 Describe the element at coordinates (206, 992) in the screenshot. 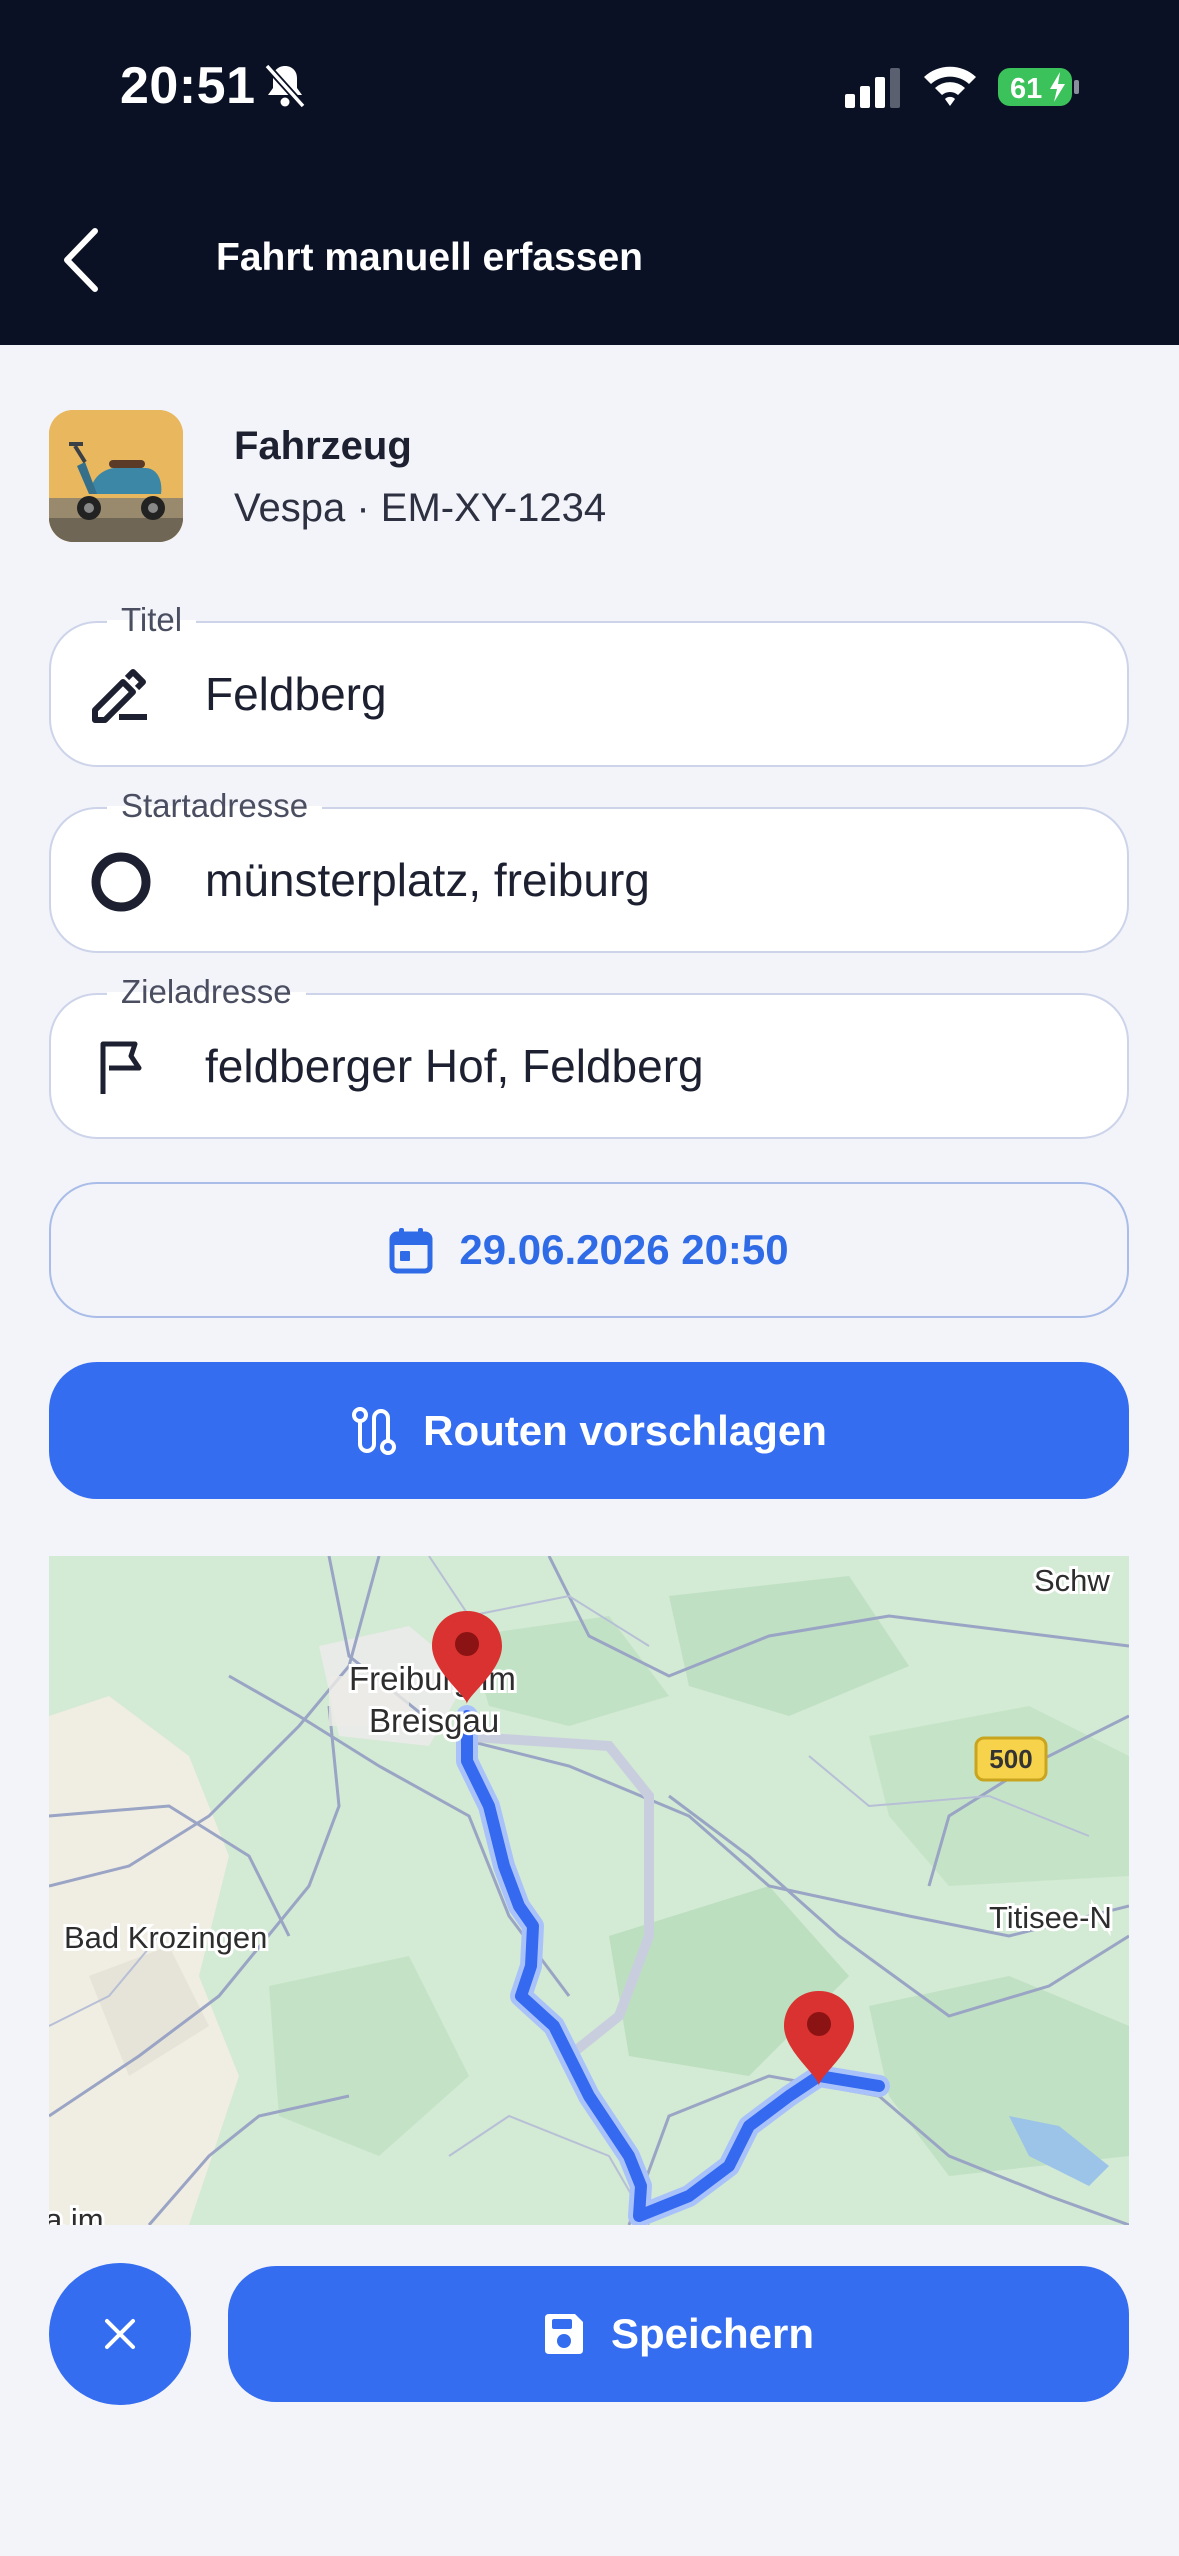

I see `destination-address-label: Zieladresse` at that location.